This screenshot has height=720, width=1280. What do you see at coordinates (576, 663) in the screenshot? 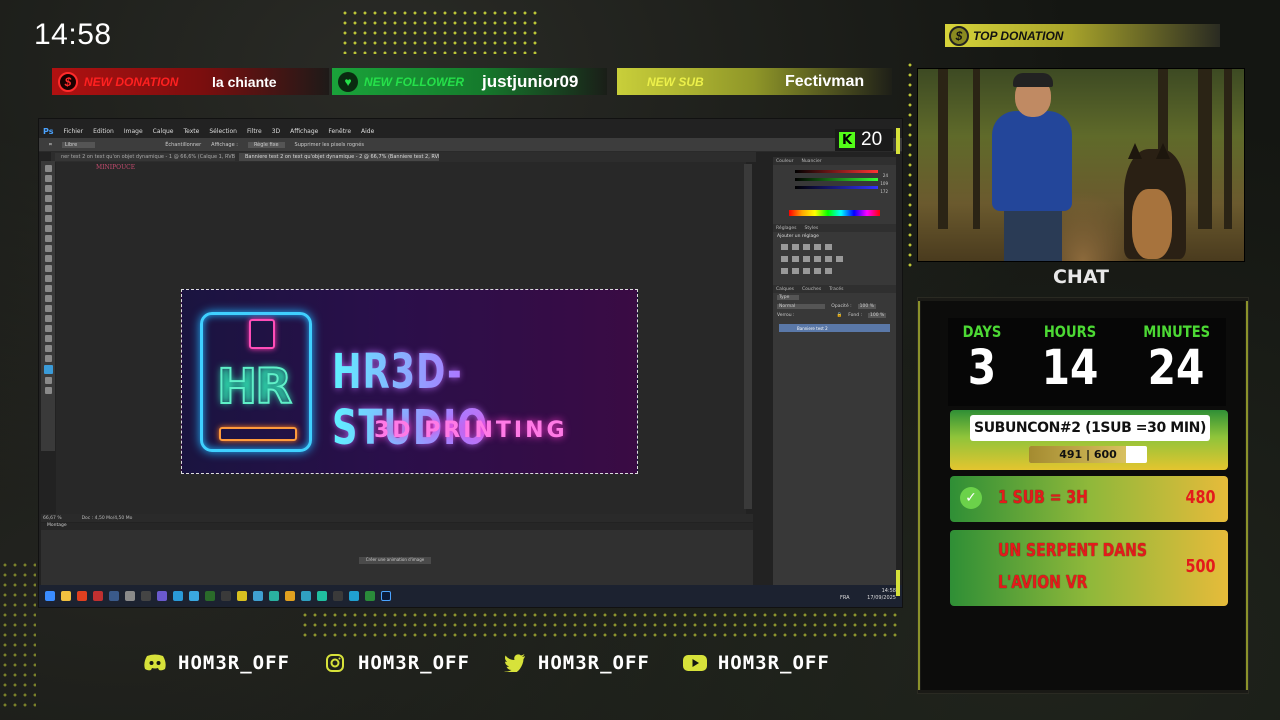
I see `social-twitter: HOM3R_OFF` at bounding box center [576, 663].